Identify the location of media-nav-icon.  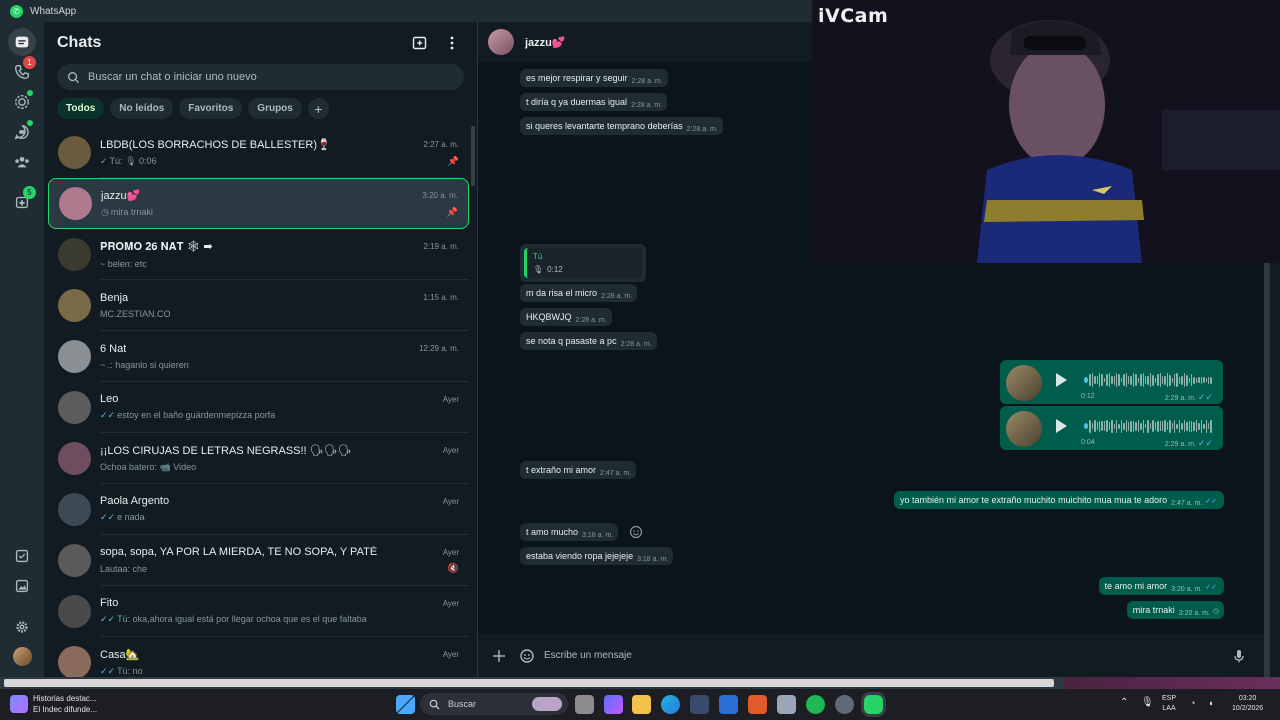
(22, 586).